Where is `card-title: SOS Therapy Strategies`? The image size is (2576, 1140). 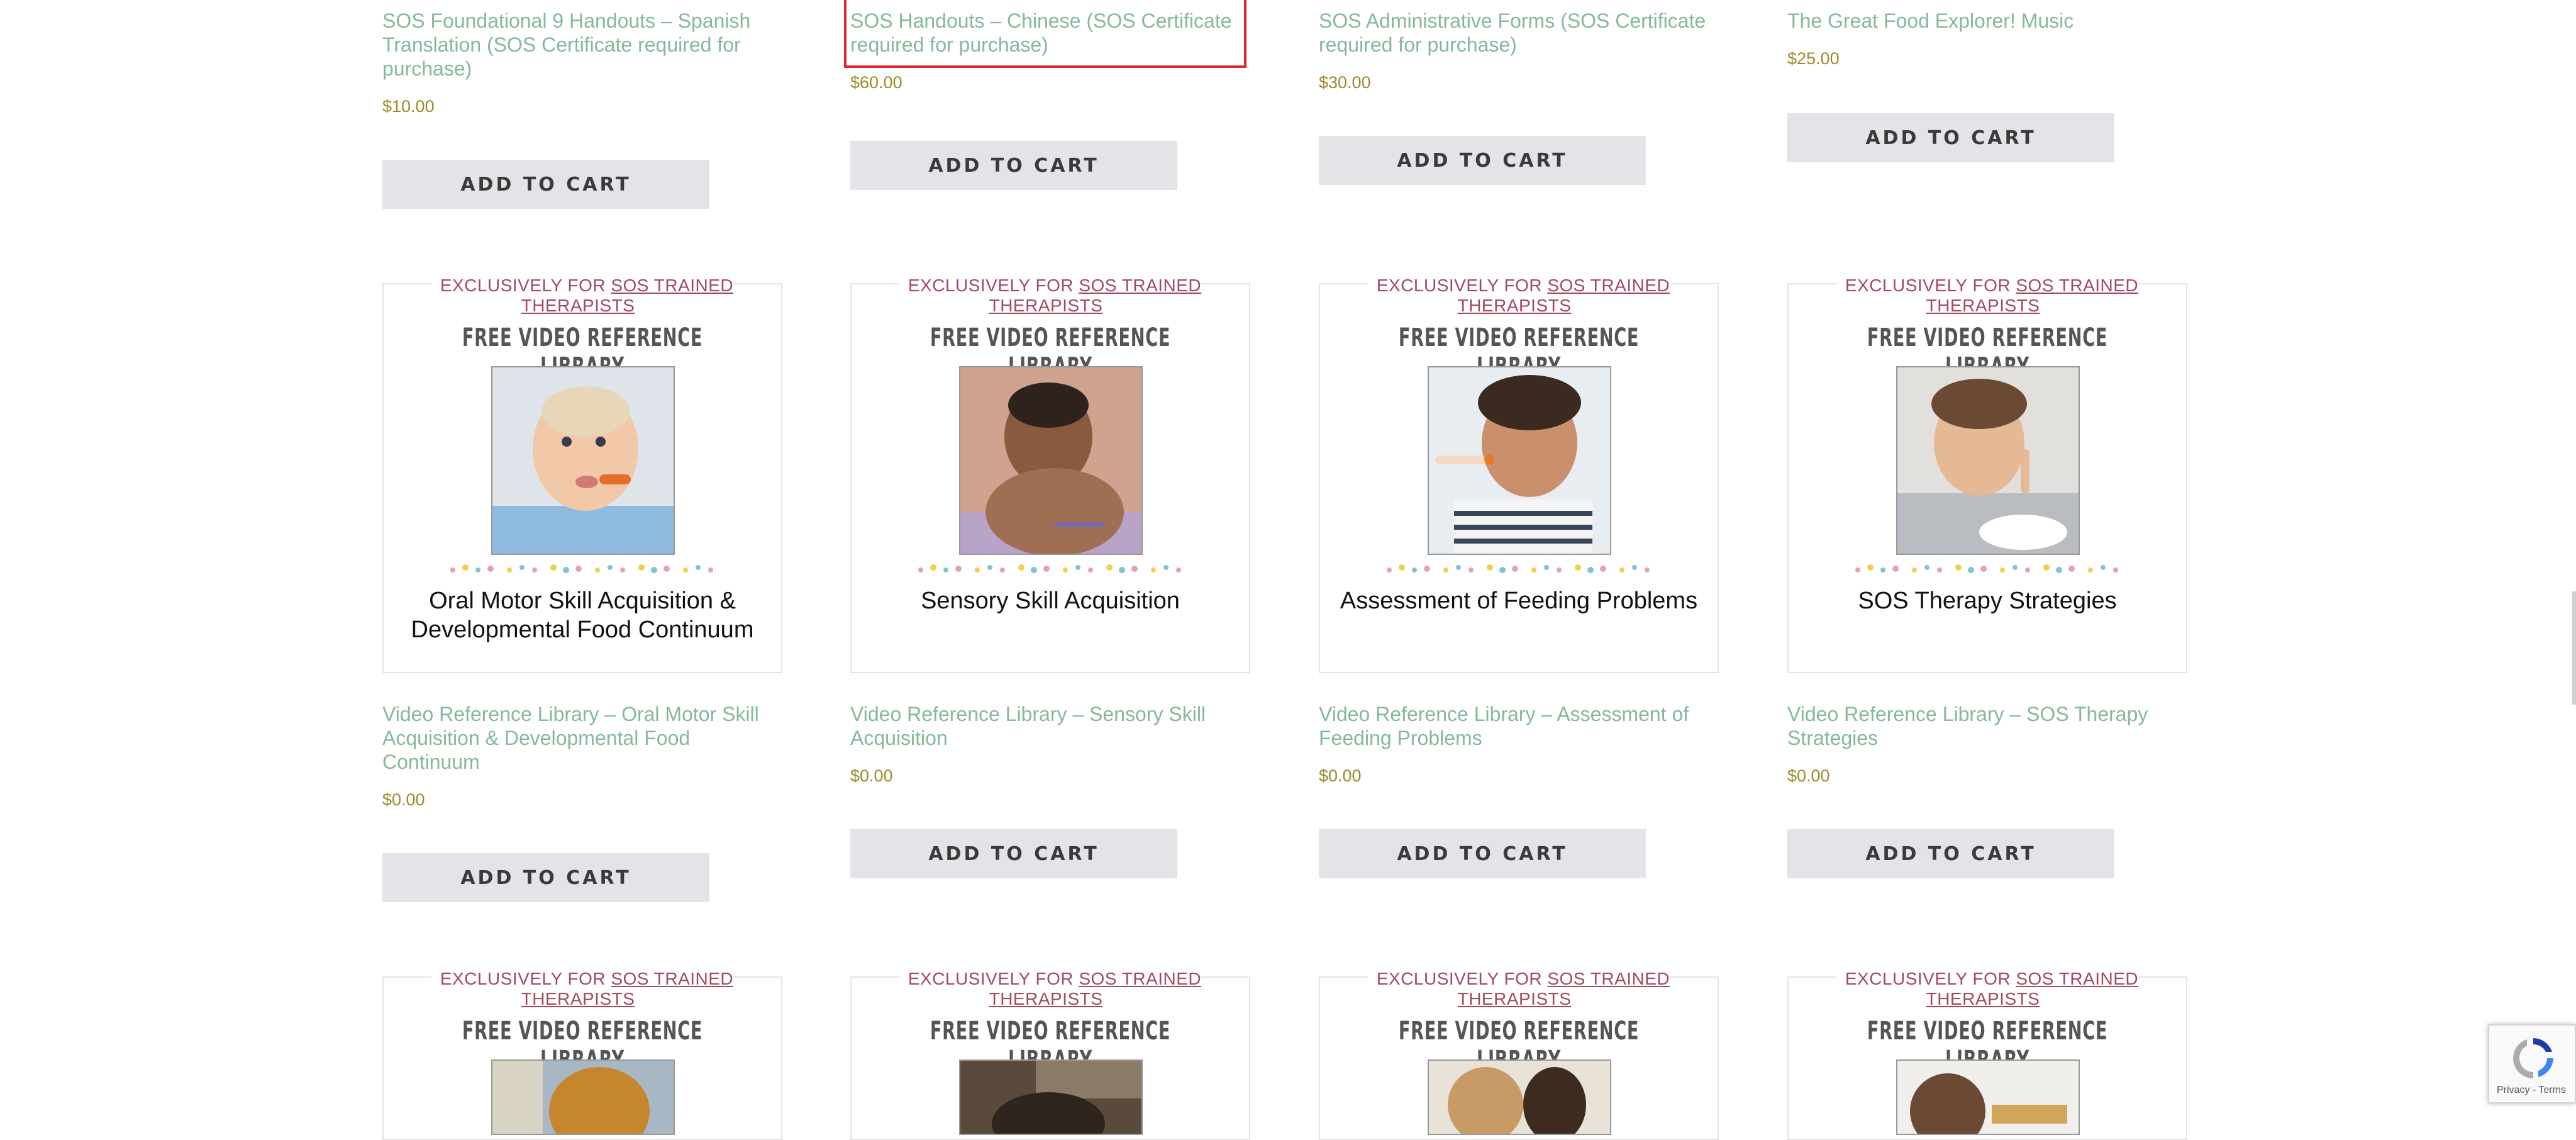
card-title: SOS Therapy Strategies is located at coordinates (1987, 601).